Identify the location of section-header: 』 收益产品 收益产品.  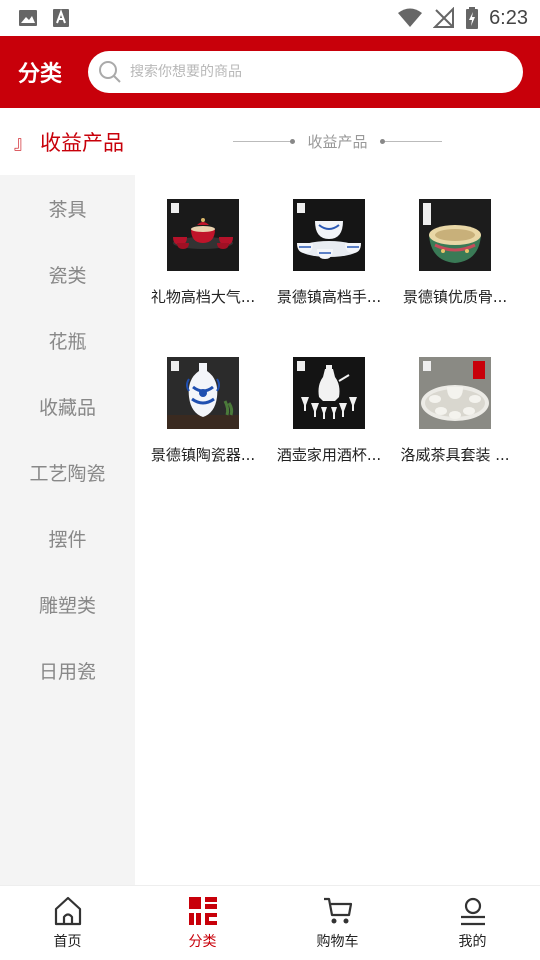
(270, 141).